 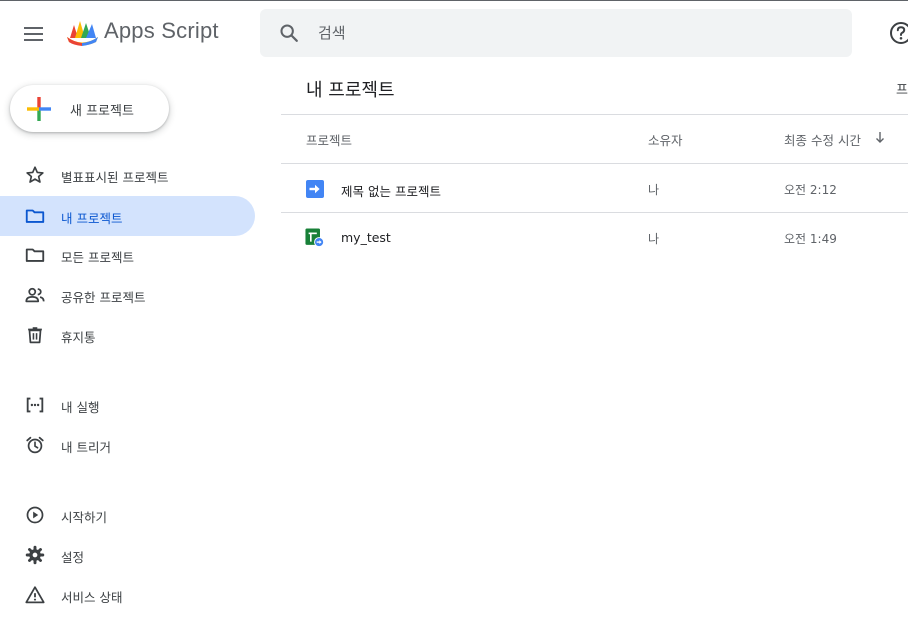 I want to click on people-icon, so click(x=35, y=295).